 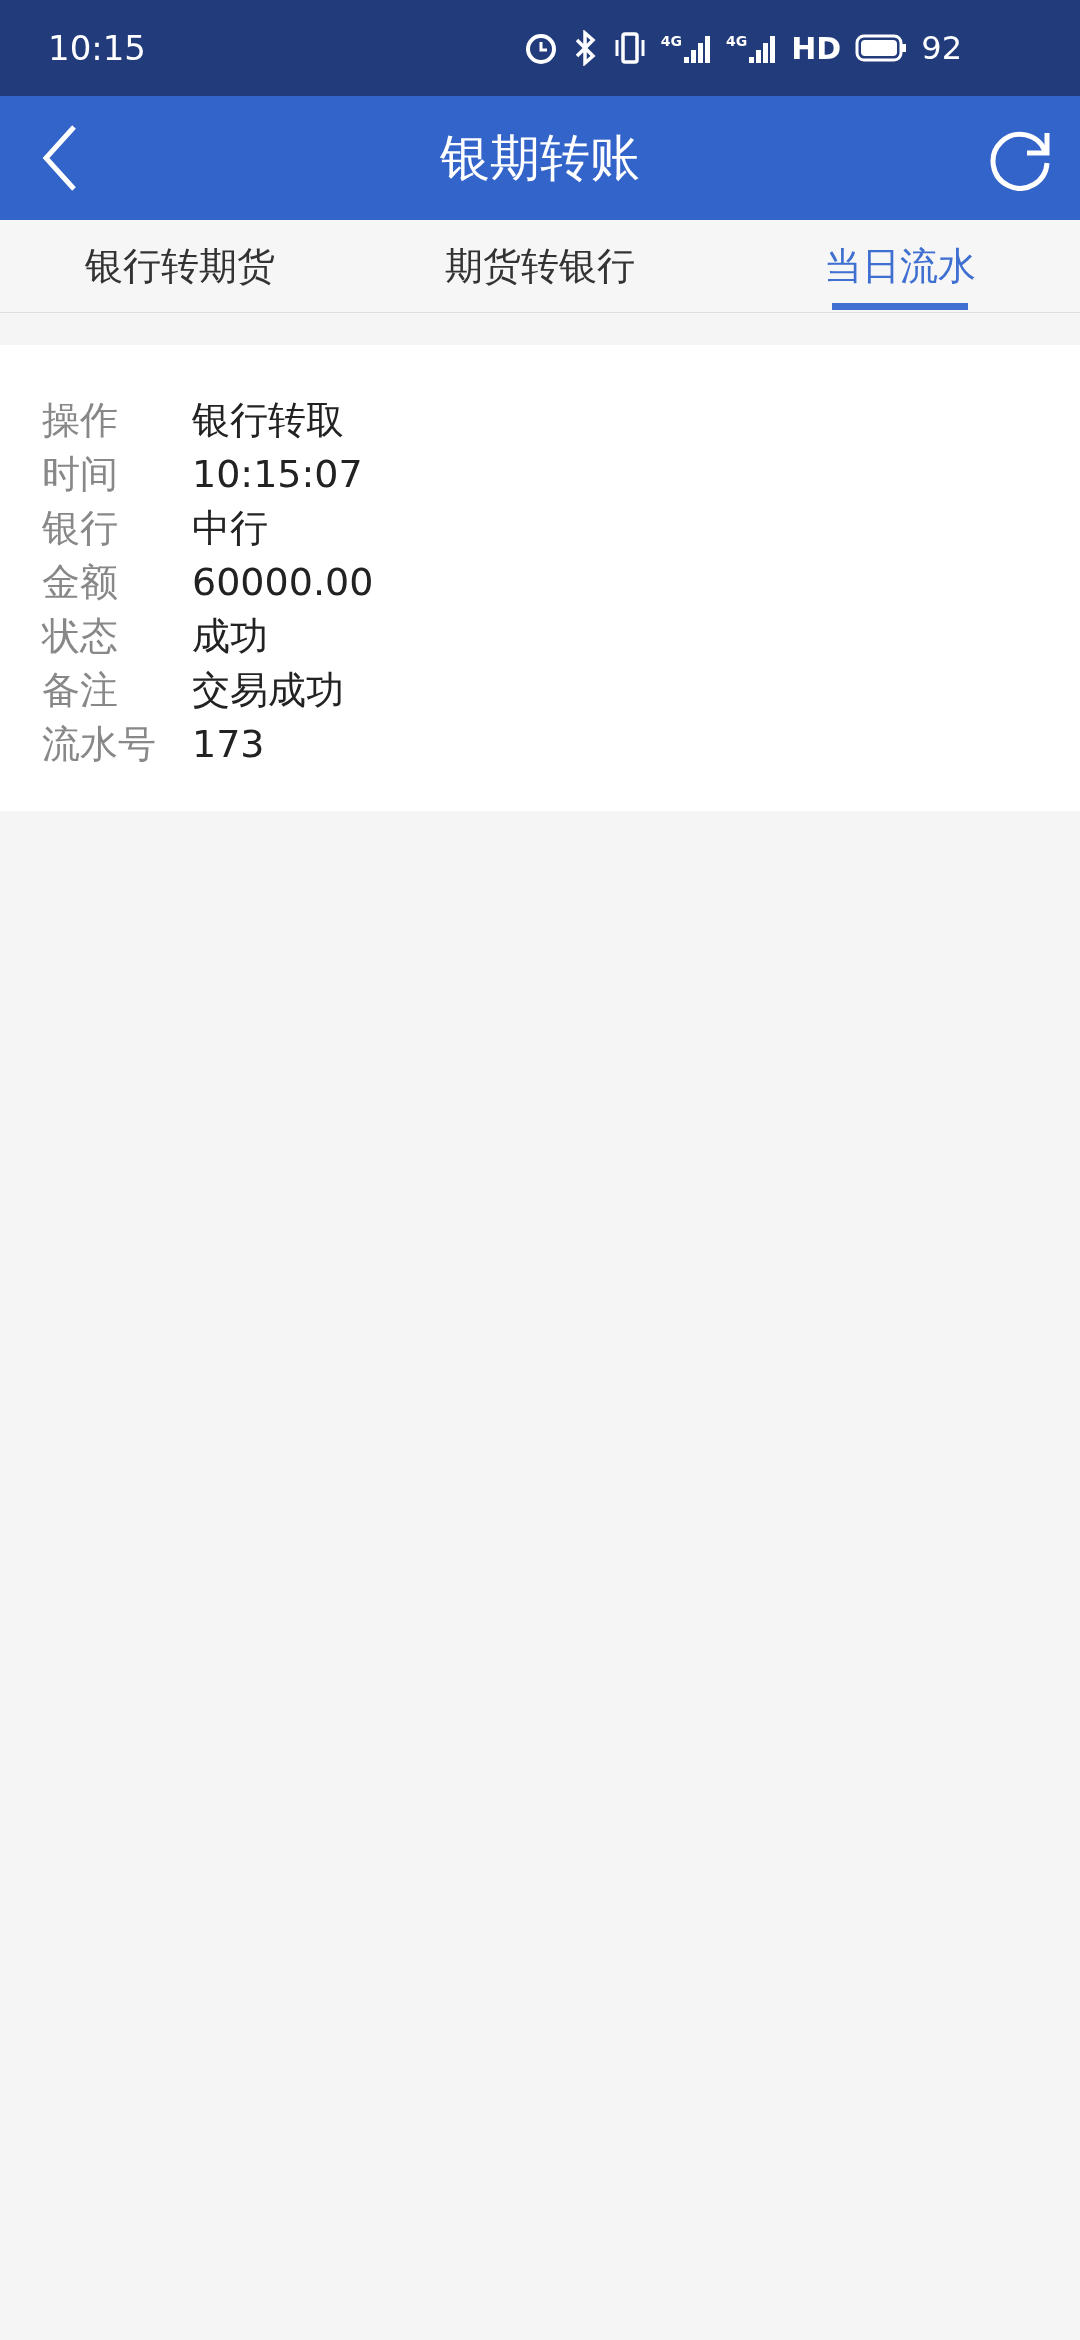 What do you see at coordinates (80, 420) in the screenshot?
I see `field-label: 操作` at bounding box center [80, 420].